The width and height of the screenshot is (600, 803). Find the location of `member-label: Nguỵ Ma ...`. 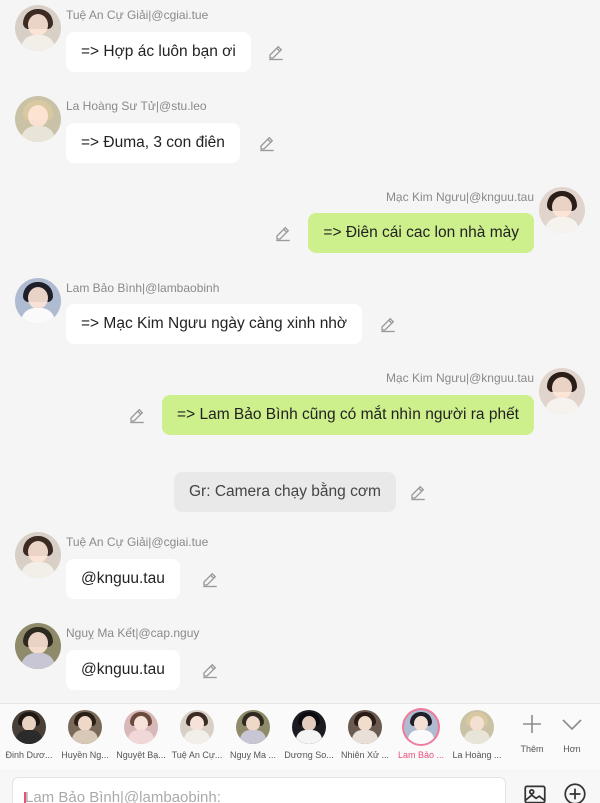

member-label: Nguỵ Ma ... is located at coordinates (252, 755).